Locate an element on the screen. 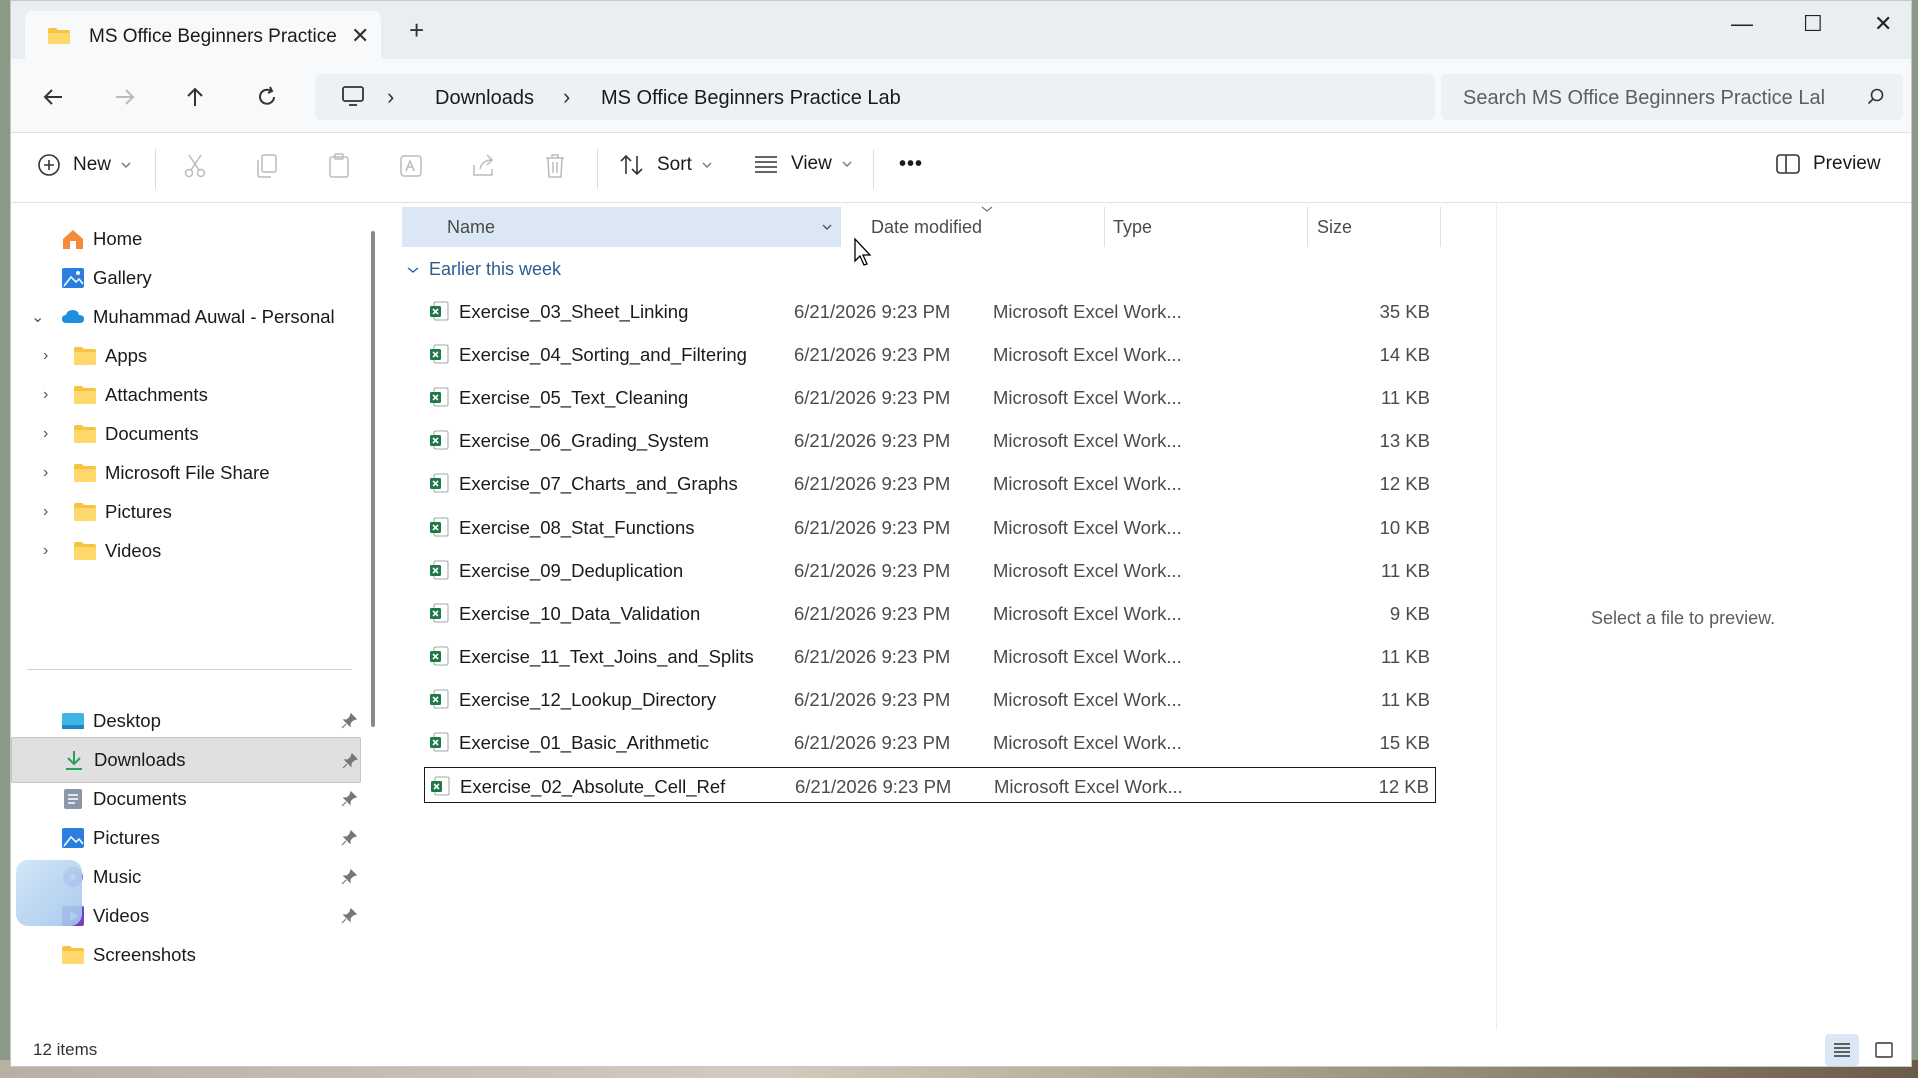 This screenshot has width=1918, height=1078. refresh-button is located at coordinates (267, 97).